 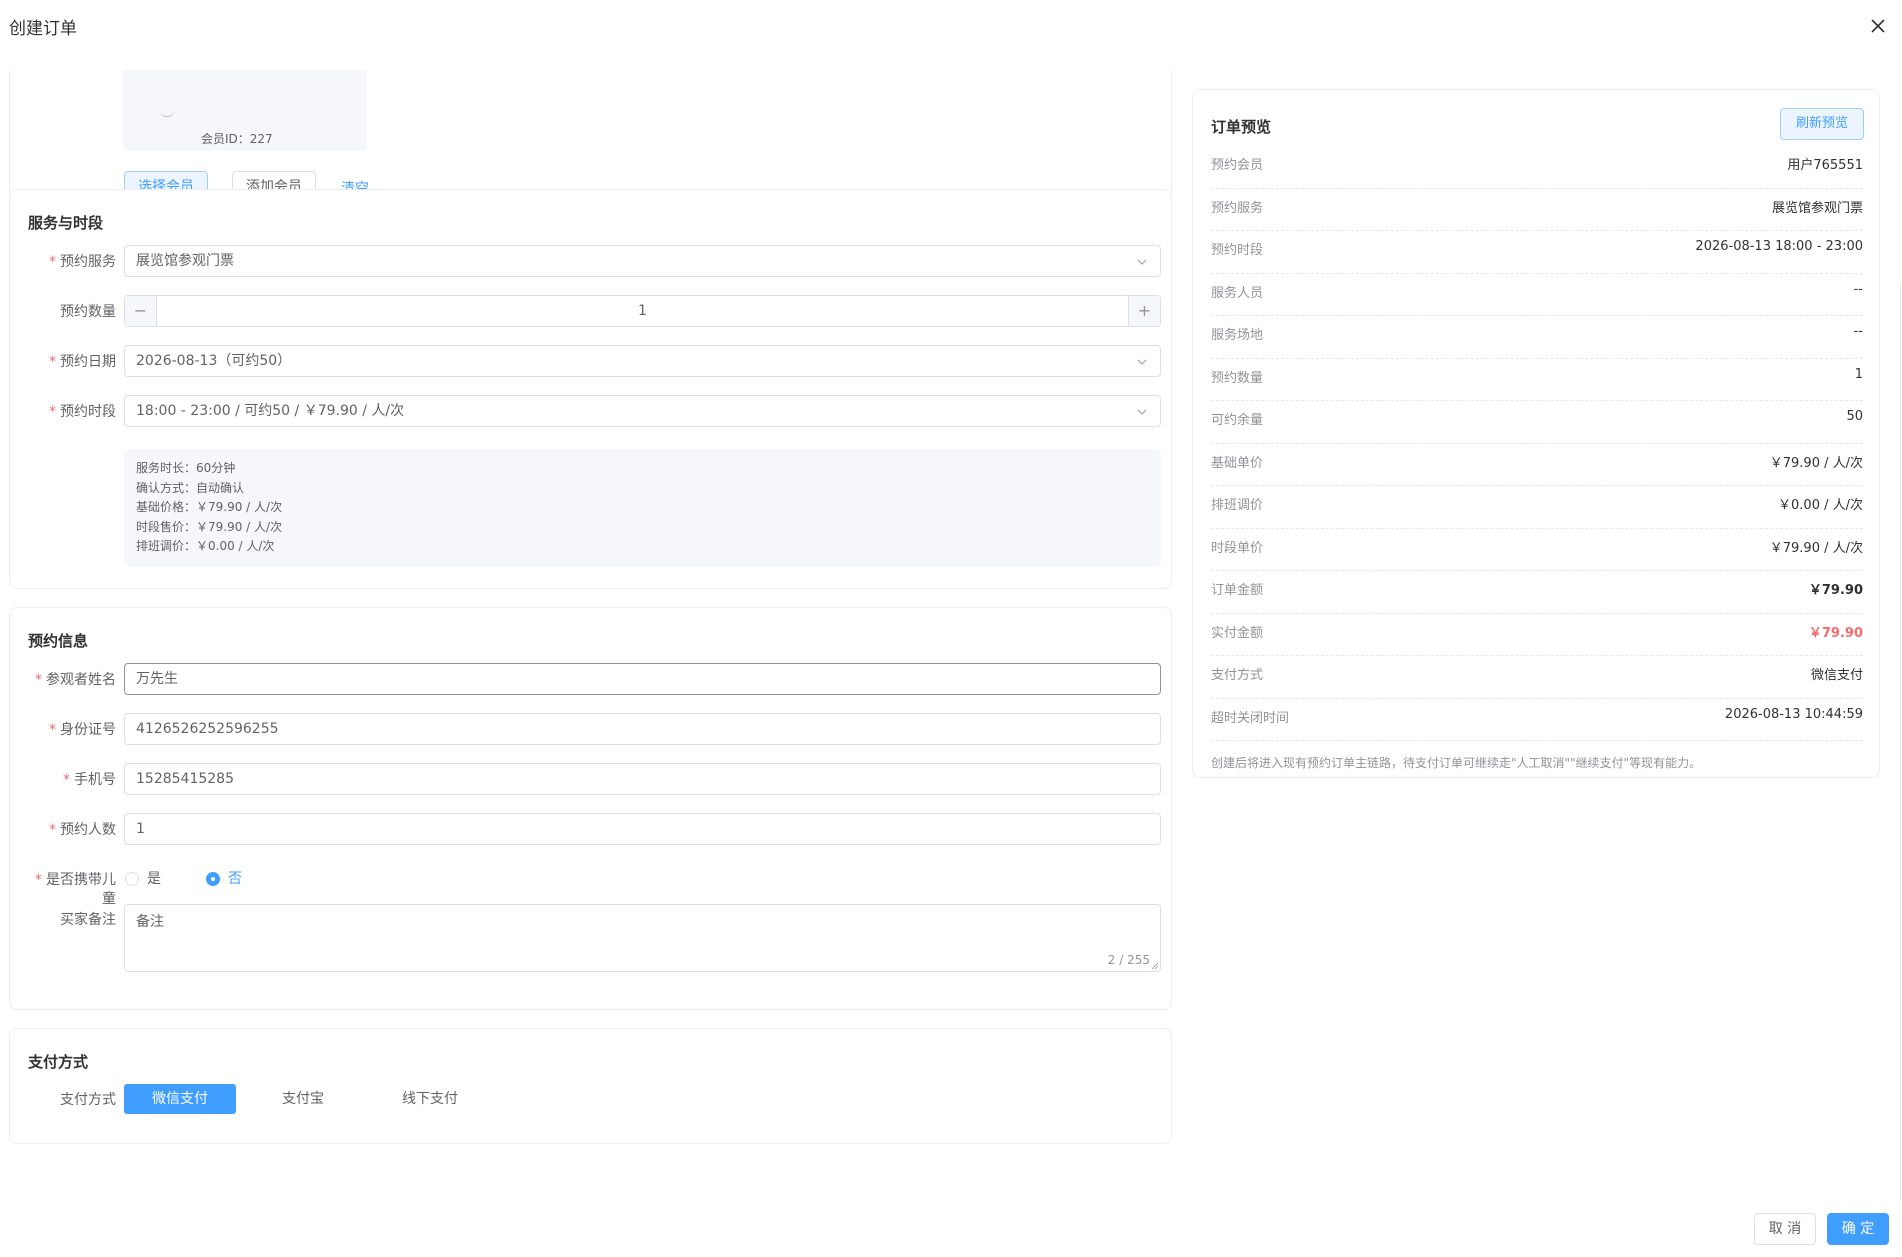 What do you see at coordinates (1537, 635) in the screenshot?
I see `preview-row-paid-amount: 实付金额 ￥79.90` at bounding box center [1537, 635].